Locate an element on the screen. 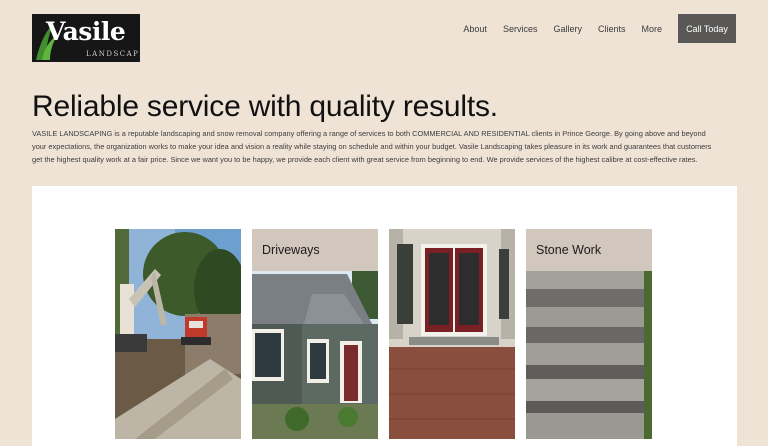  card-caption-driveways: Driveways is located at coordinates (315, 250).